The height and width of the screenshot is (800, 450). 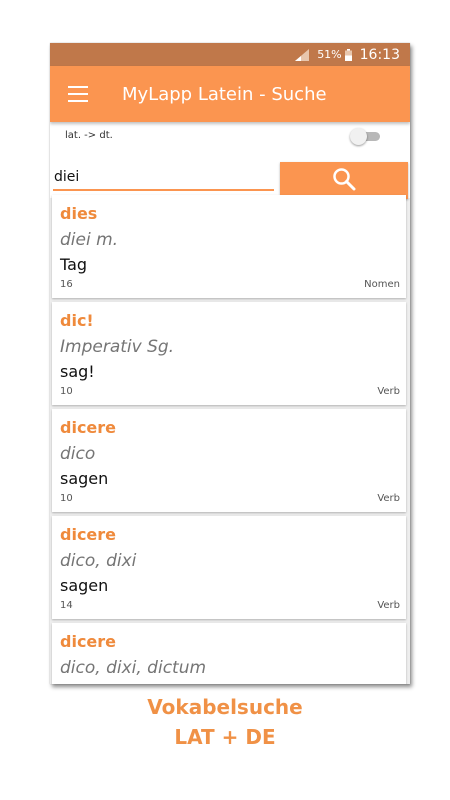 I want to click on search-controls: lat. -> dt., so click(x=230, y=160).